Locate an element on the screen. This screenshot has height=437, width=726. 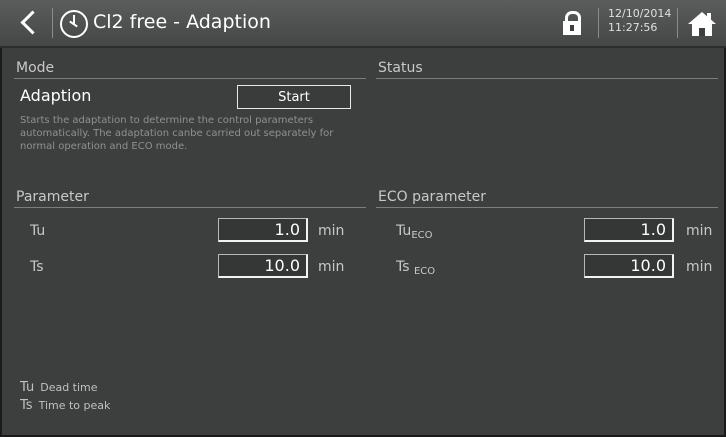
time-text: 11:27:56 is located at coordinates (633, 27).